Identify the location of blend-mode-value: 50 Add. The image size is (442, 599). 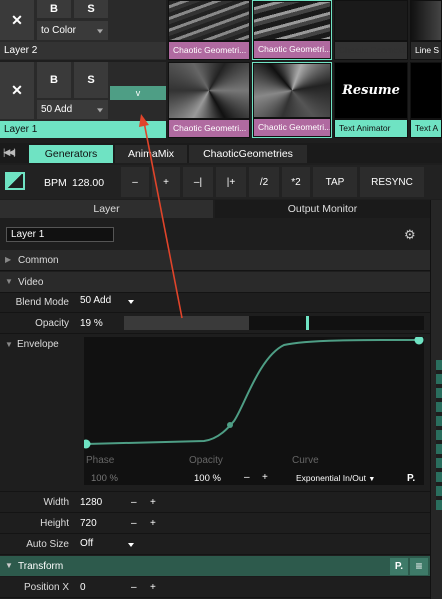
(96, 300).